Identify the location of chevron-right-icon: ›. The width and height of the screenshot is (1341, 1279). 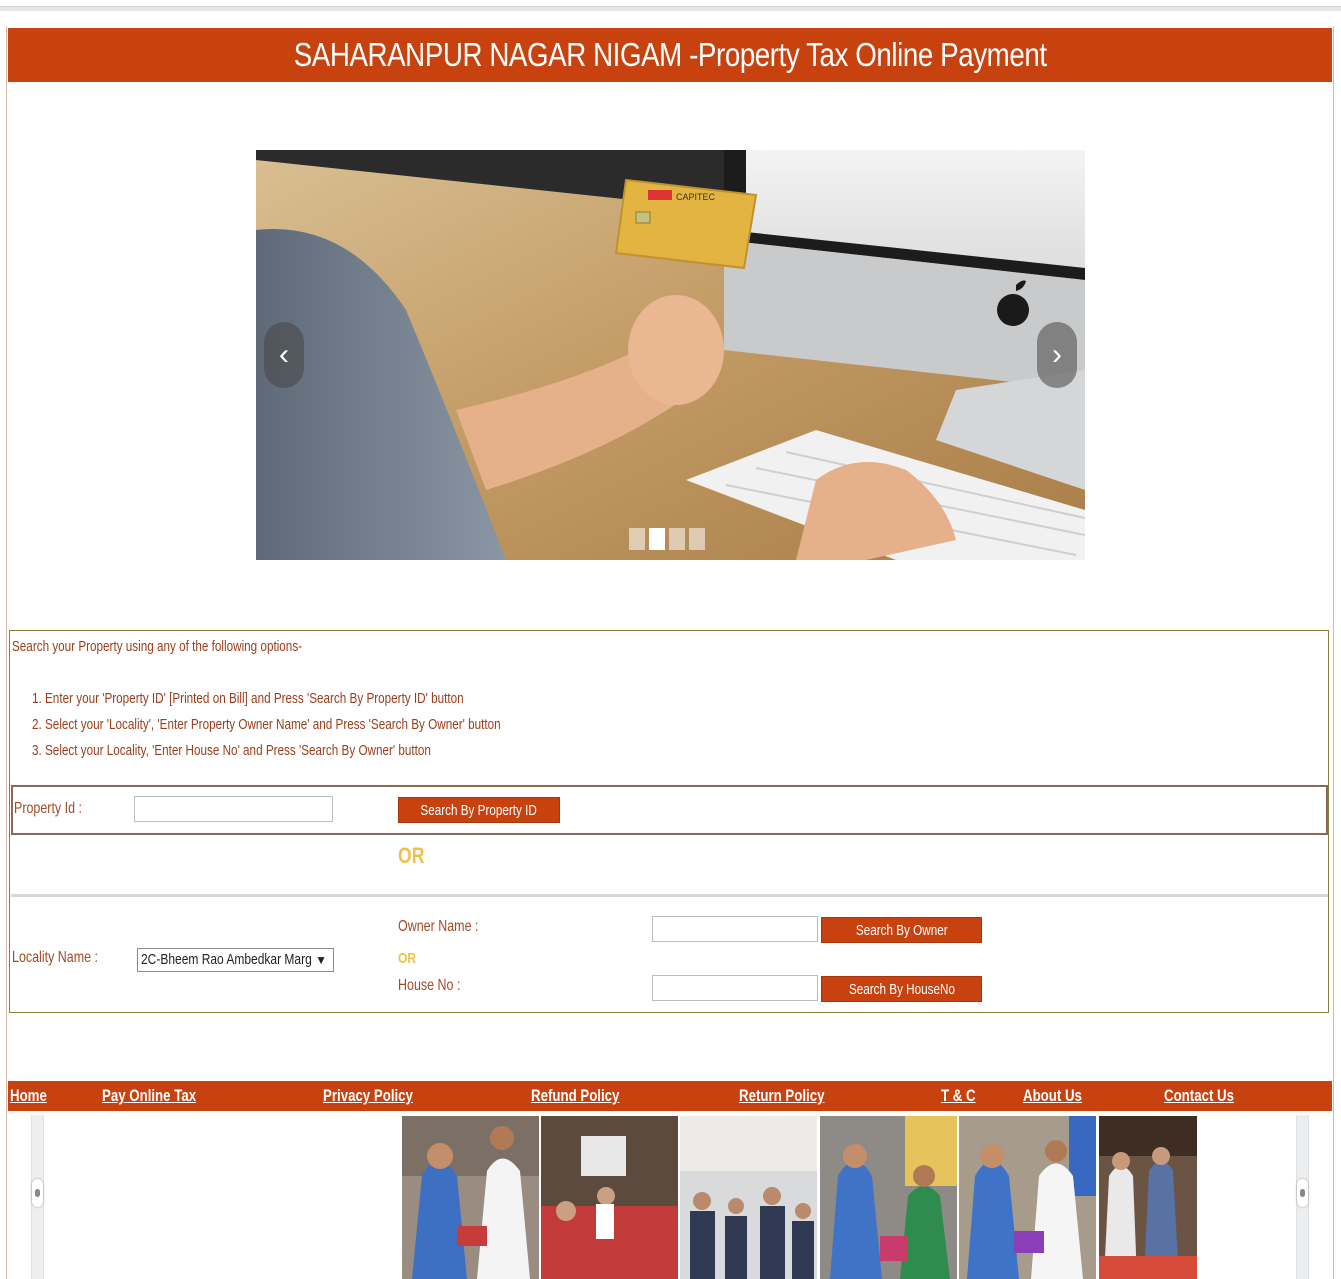
(1057, 354).